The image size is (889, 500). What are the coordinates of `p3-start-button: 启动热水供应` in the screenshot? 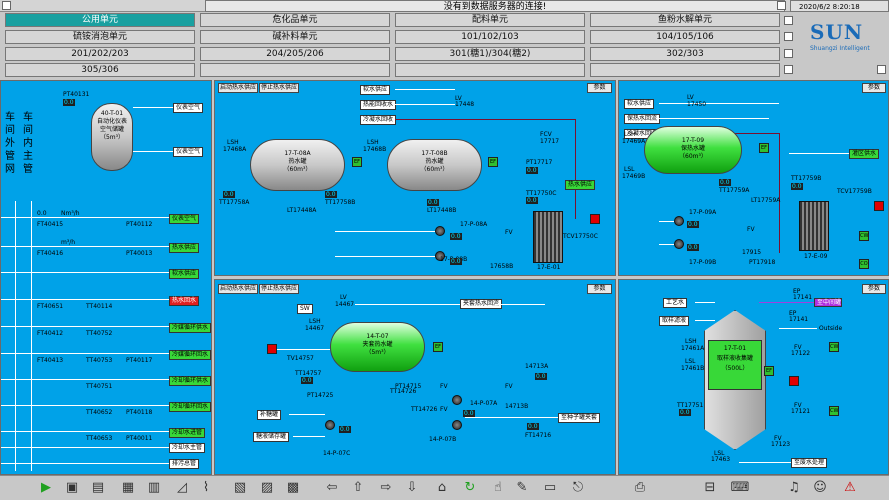 It's located at (238, 289).